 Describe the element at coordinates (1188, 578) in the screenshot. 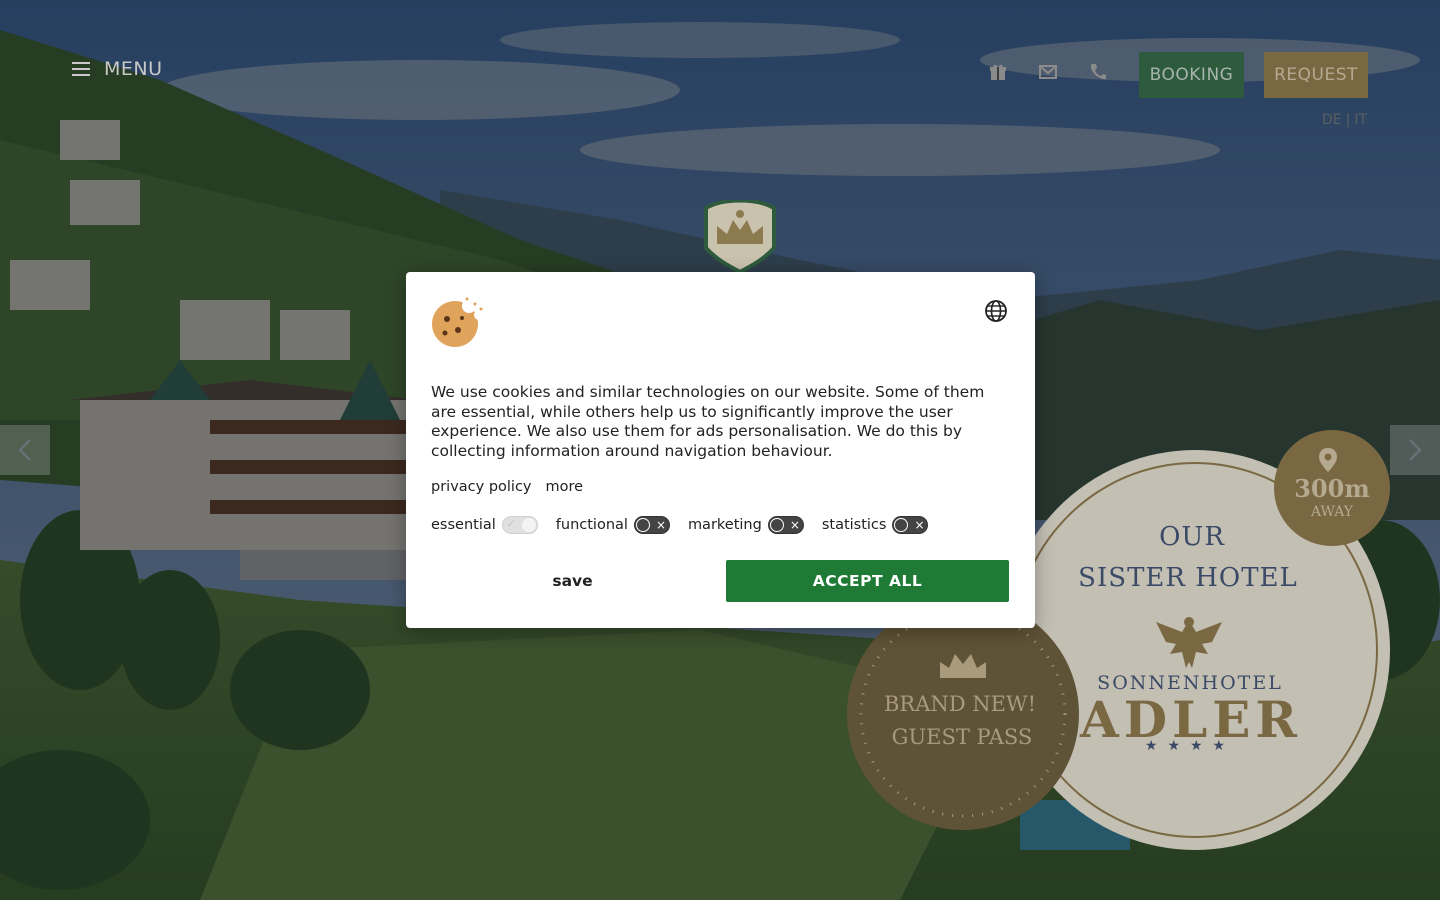

I see `sister-hotel-line2: SISTER HOTEL` at that location.